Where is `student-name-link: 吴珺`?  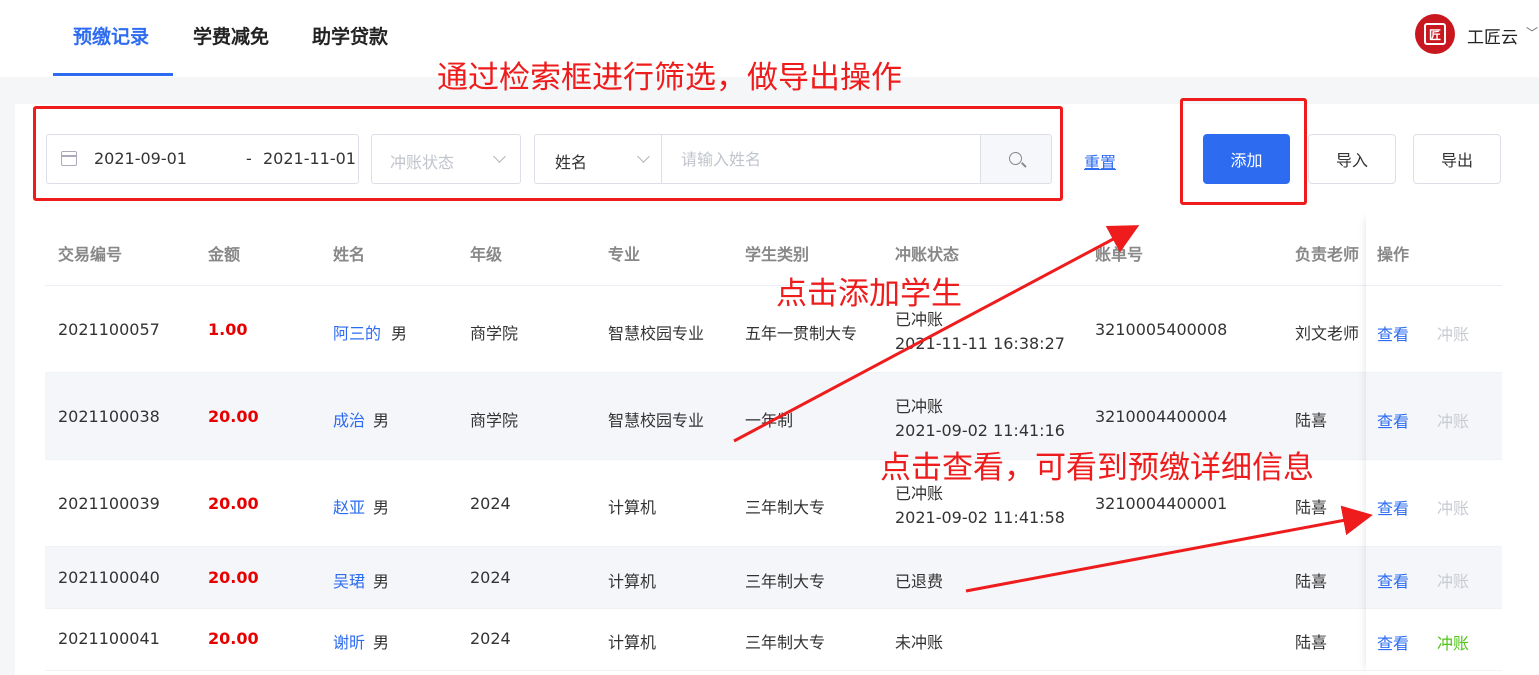 student-name-link: 吴珺 is located at coordinates (349, 580).